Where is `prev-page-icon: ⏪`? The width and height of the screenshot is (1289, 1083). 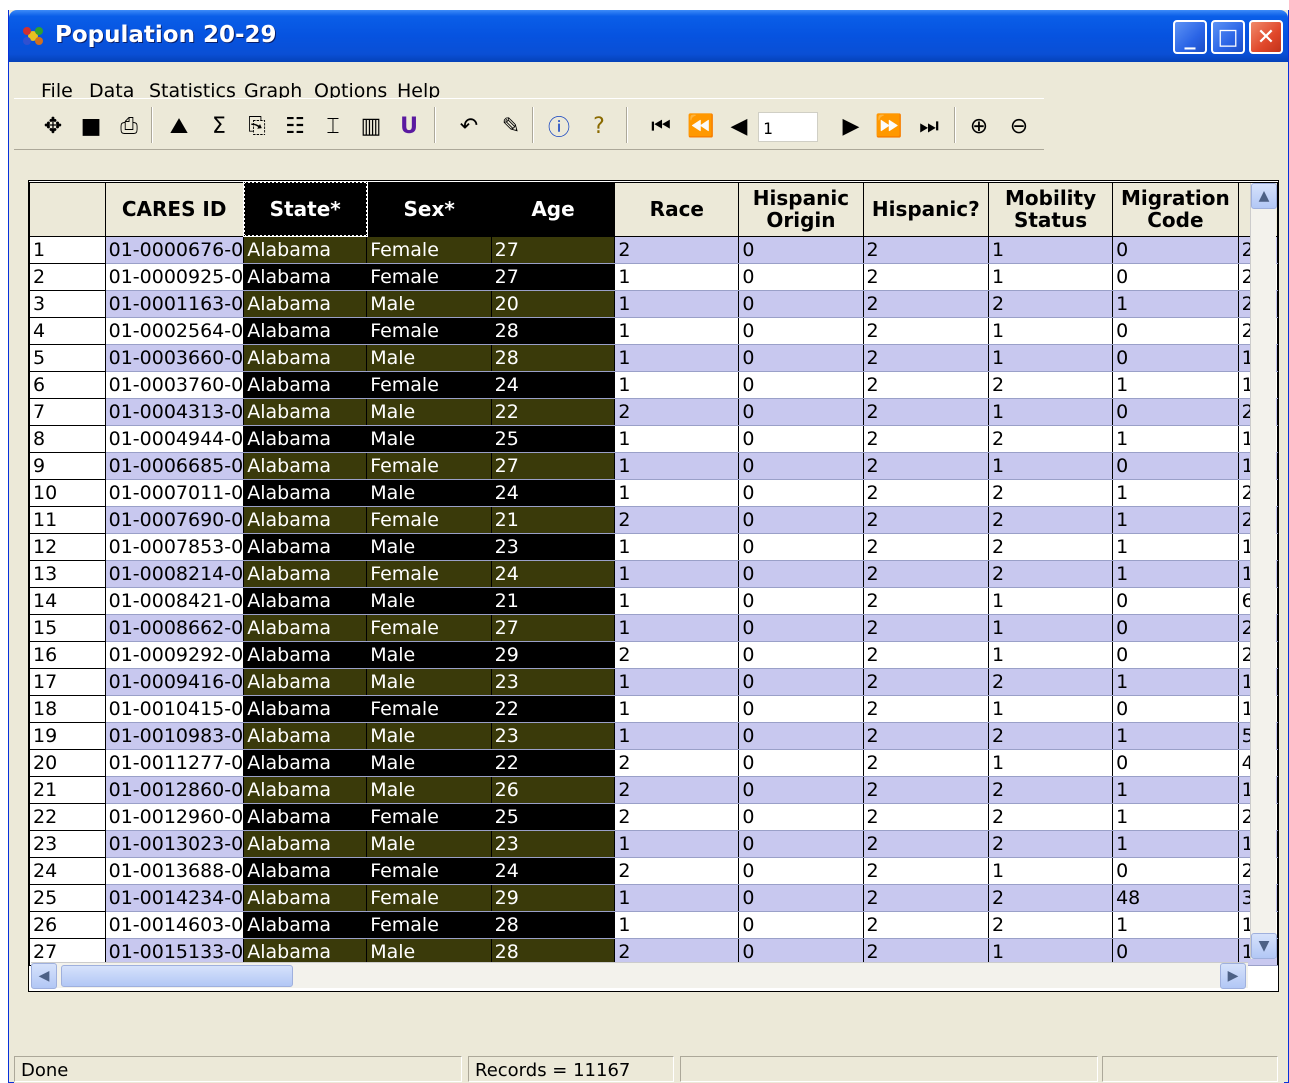 prev-page-icon: ⏪ is located at coordinates (701, 126).